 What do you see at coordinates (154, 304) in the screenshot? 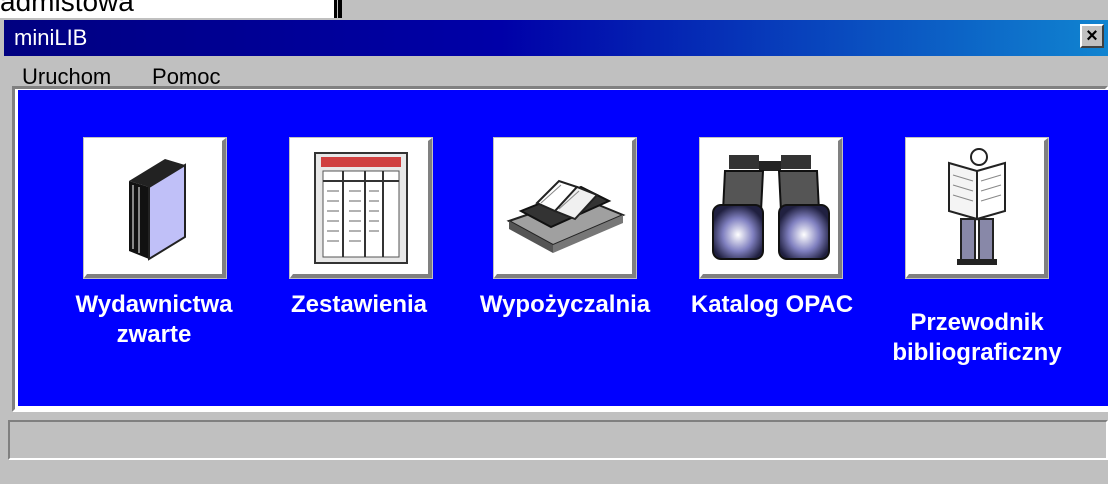
I see `label-line: Wydawnictwa` at bounding box center [154, 304].